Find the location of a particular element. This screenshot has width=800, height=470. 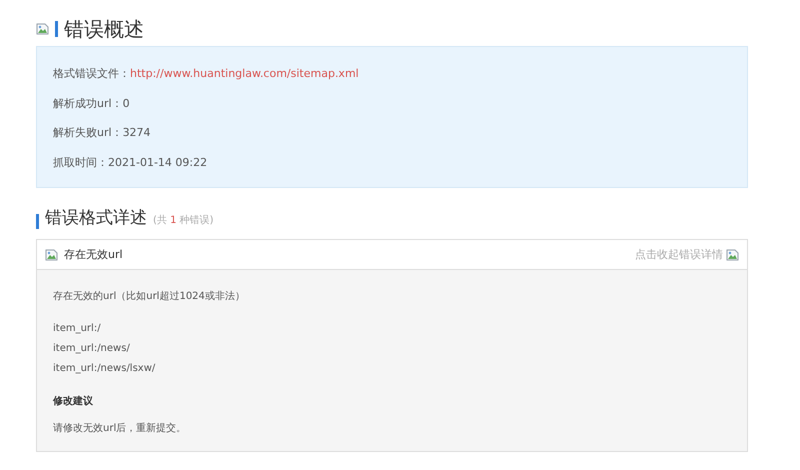

field-label: 抓取时间： is located at coordinates (80, 162).